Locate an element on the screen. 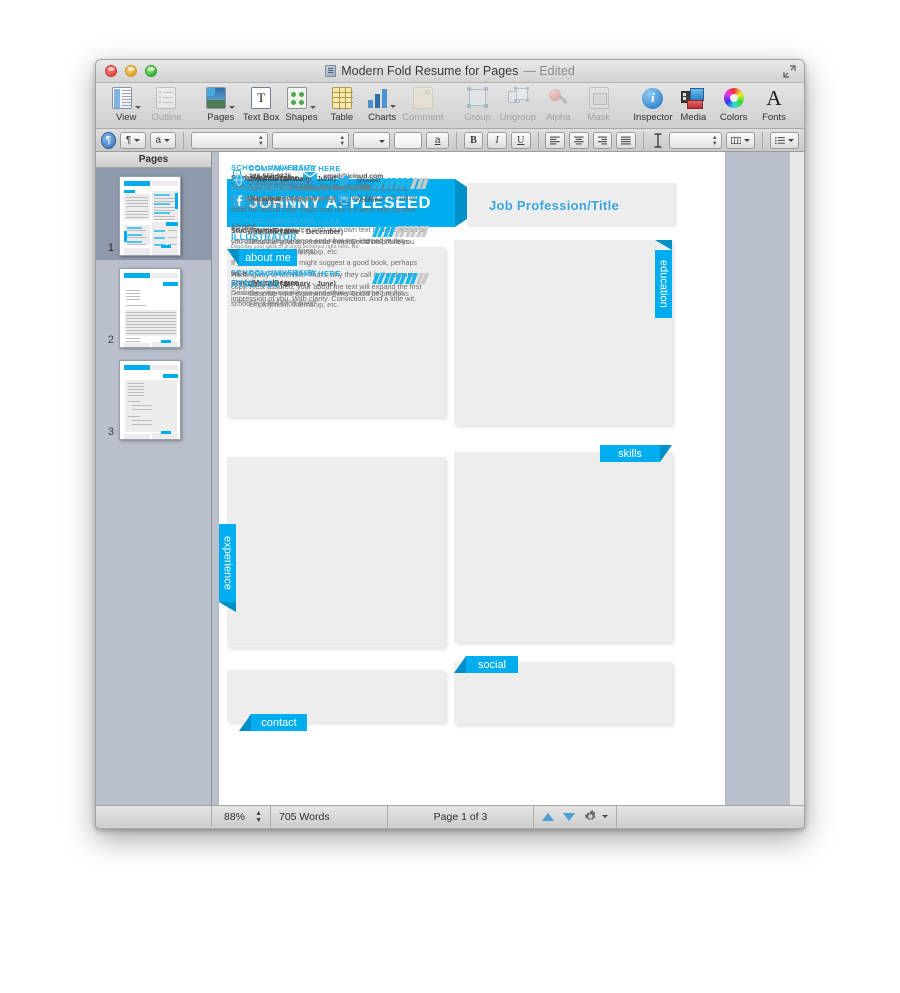 The height and width of the screenshot is (993, 900). fullscreen-arrows-icon is located at coordinates (789, 71).